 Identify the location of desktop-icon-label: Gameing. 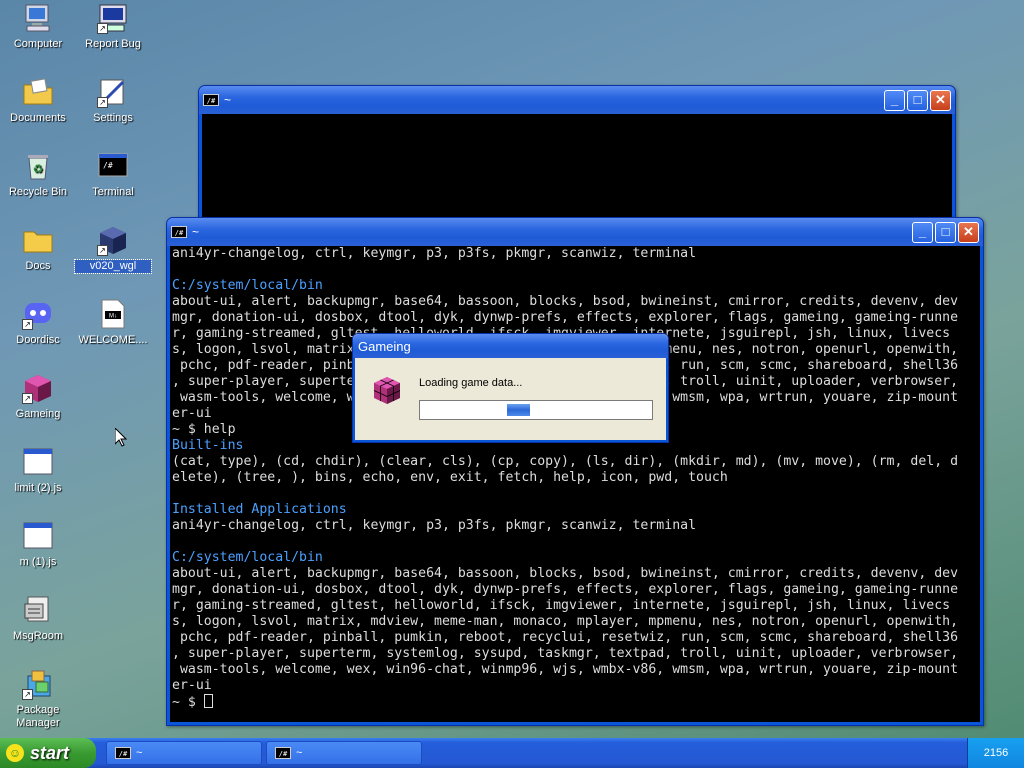
(38, 414).